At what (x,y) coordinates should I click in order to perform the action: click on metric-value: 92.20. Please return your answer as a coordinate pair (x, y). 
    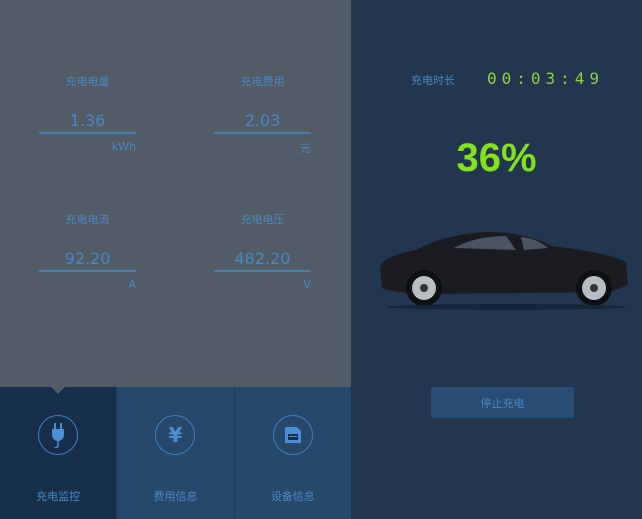
    Looking at the image, I should click on (87, 260).